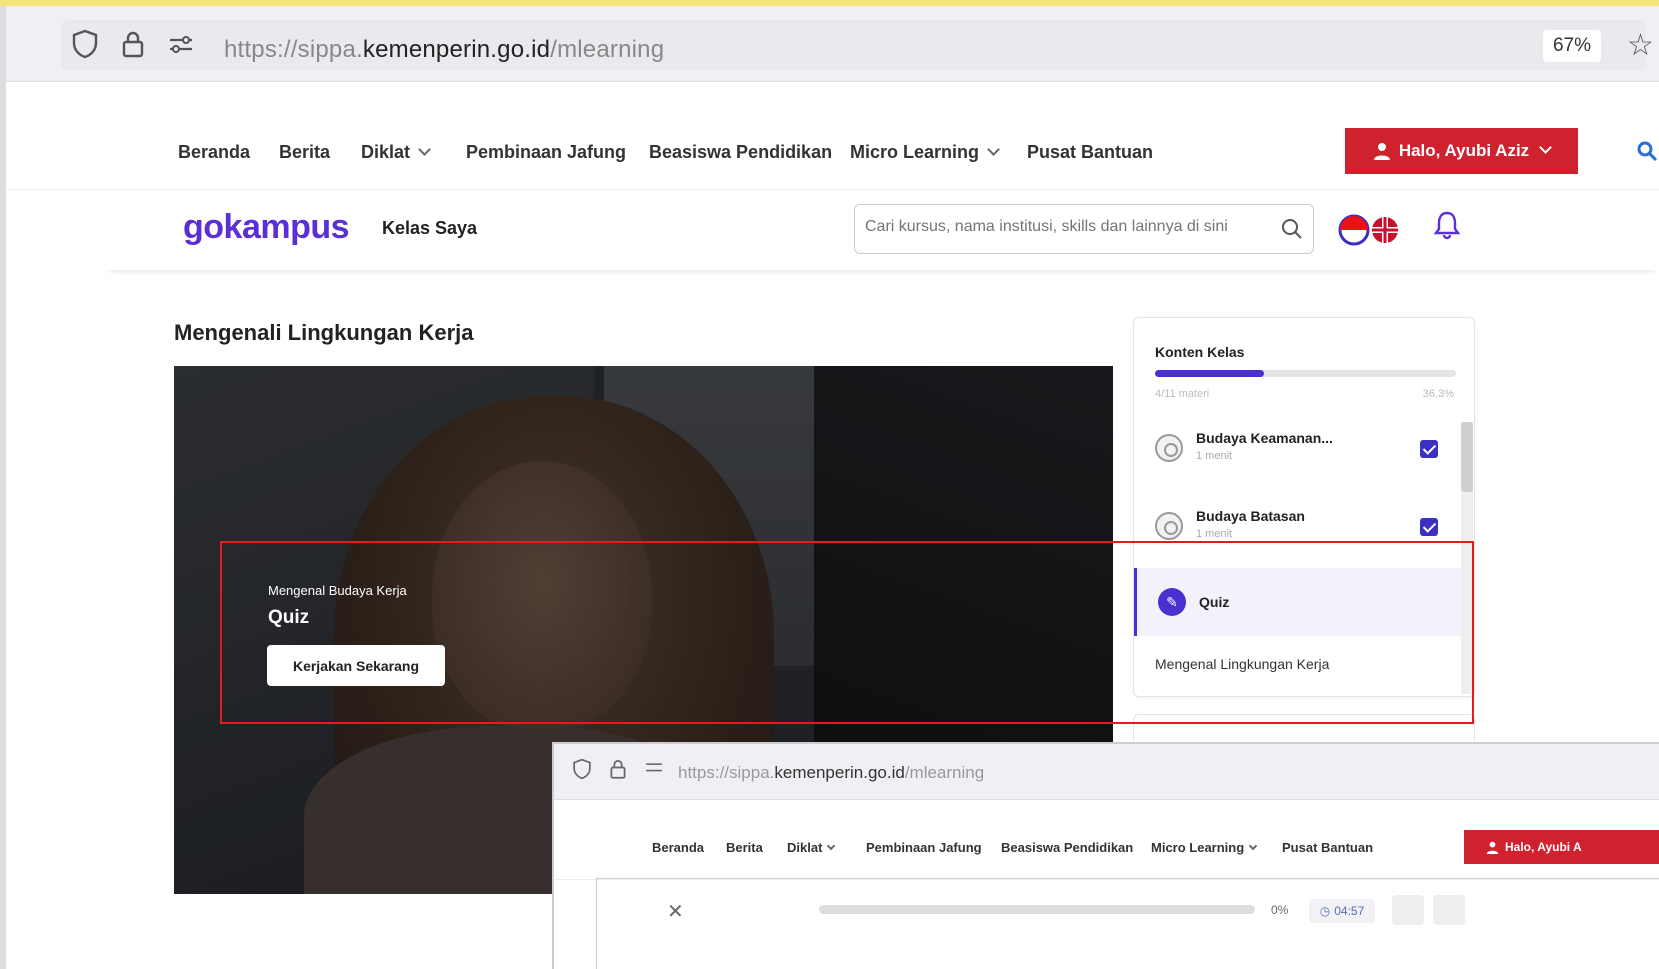 The width and height of the screenshot is (1659, 969). I want to click on inset-url-path: /mlearning, so click(944, 772).